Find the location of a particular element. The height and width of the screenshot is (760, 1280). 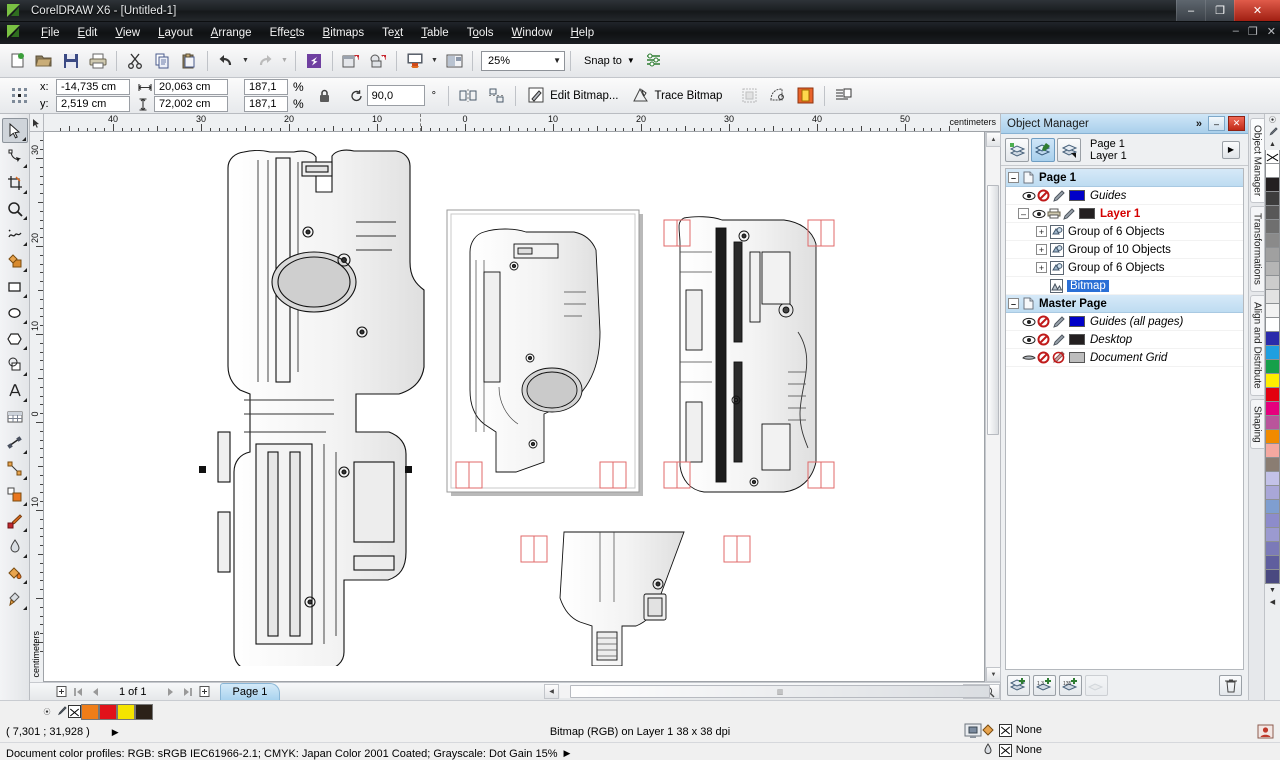

bitmap-colour-mask-icon is located at coordinates (777, 96).